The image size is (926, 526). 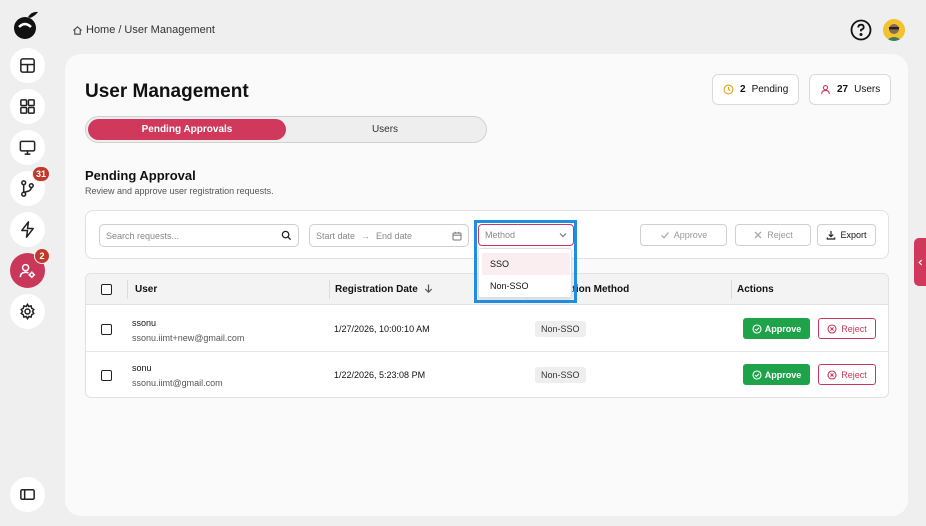 I want to click on sidebar-item-layout, so click(x=27, y=65).